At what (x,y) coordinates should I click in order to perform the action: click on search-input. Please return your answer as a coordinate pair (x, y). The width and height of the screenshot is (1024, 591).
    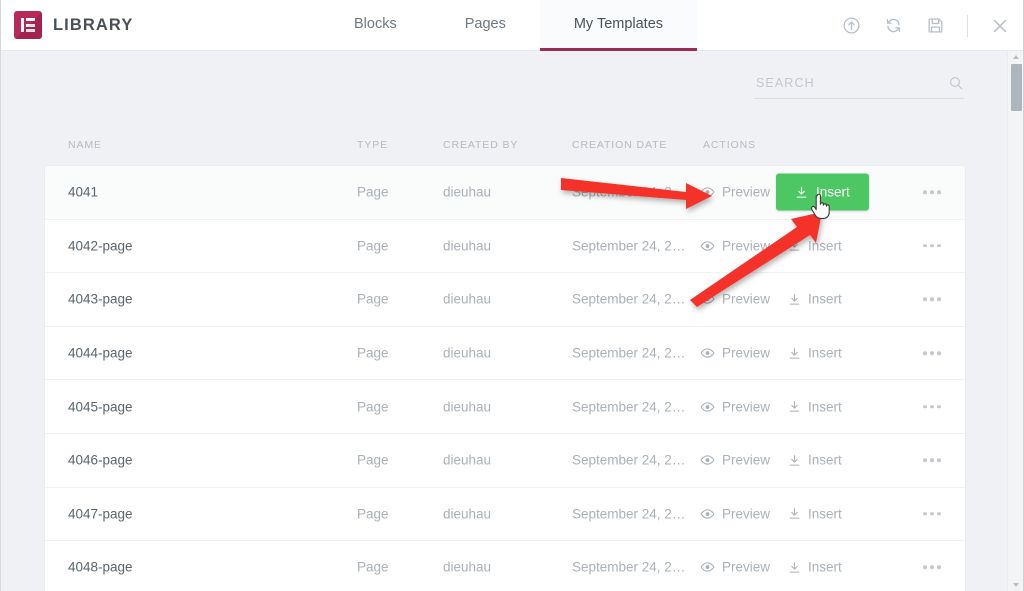
    Looking at the image, I should click on (851, 83).